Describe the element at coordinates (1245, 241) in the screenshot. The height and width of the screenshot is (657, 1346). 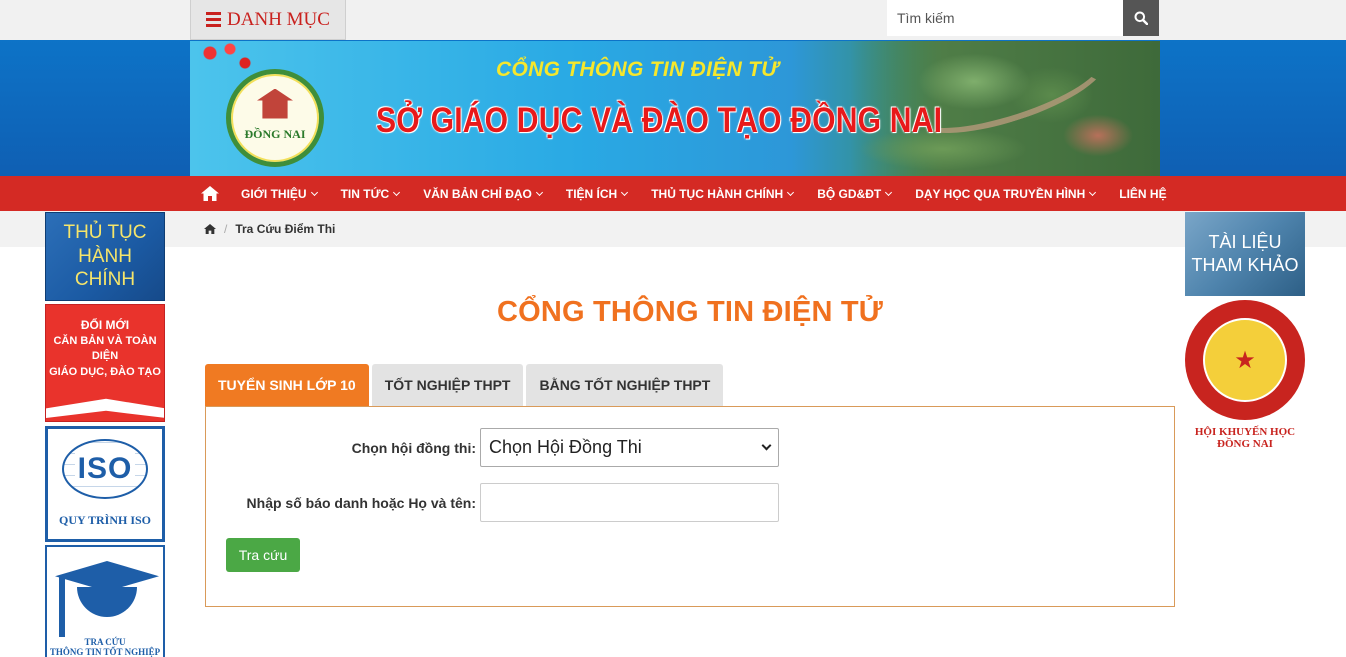
I see `ad-text: TÀI LIỆU` at that location.